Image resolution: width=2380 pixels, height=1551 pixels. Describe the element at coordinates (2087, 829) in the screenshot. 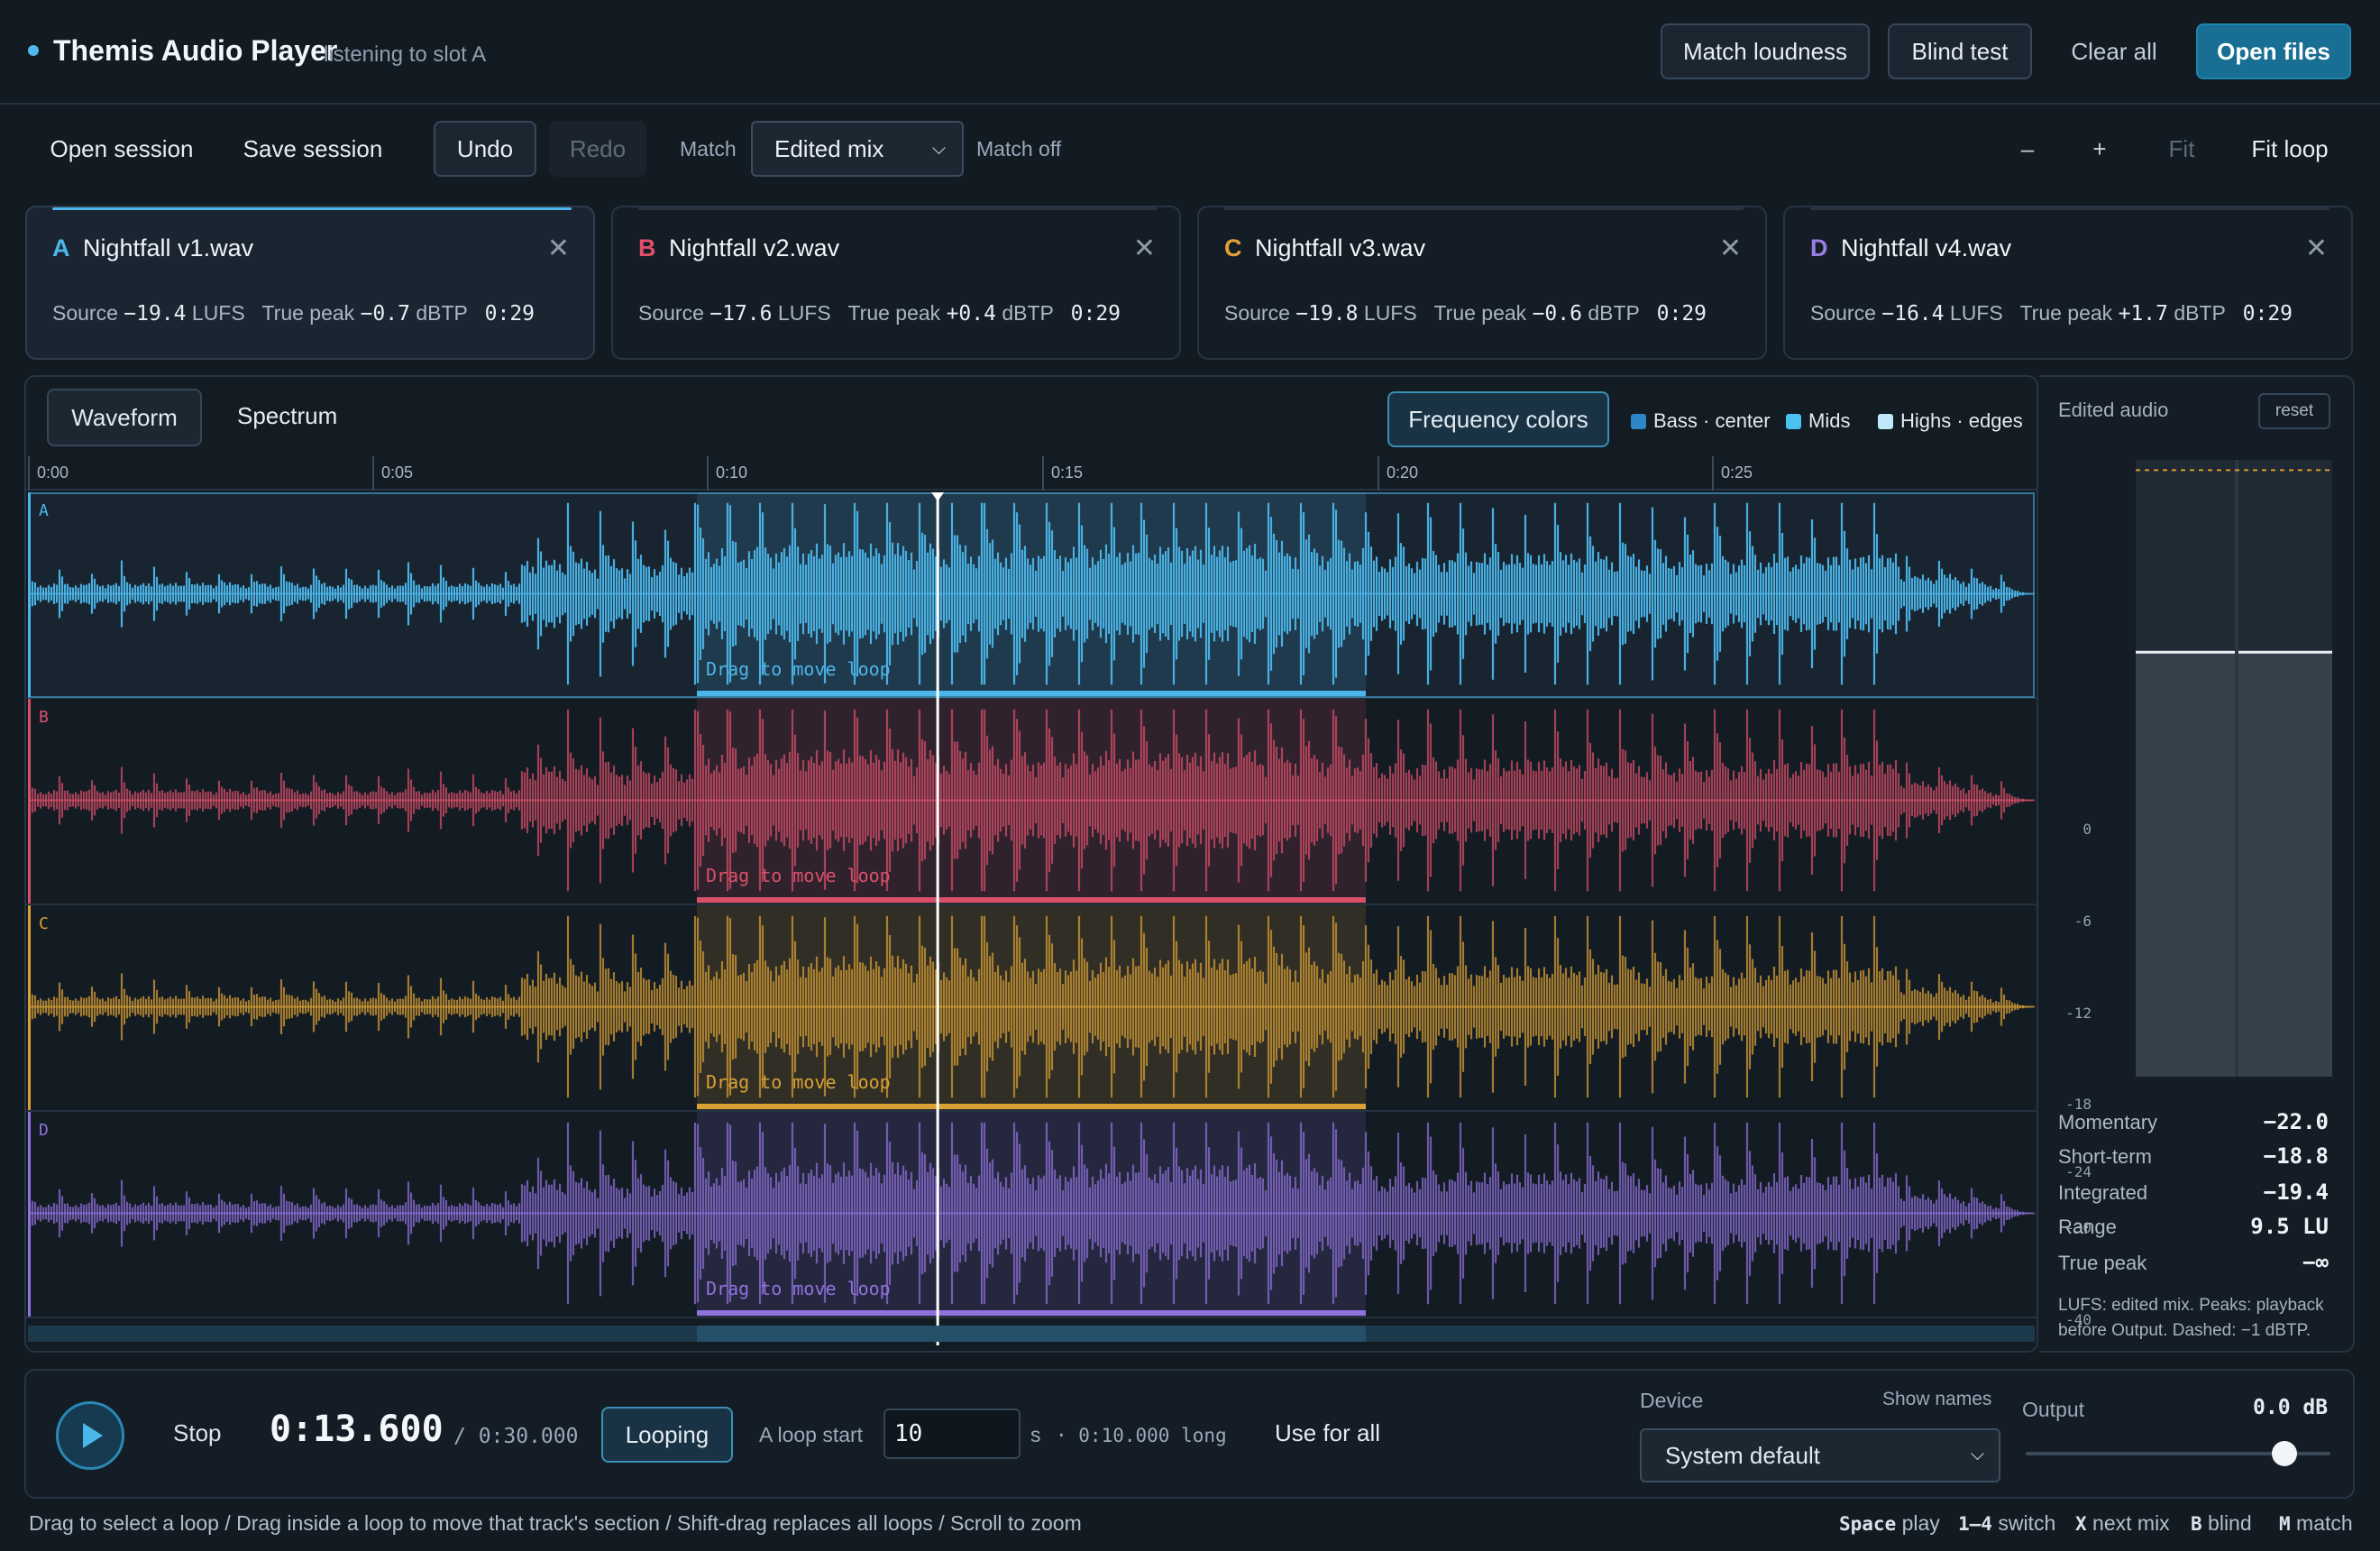

I see `meter-scale-label: 0` at that location.